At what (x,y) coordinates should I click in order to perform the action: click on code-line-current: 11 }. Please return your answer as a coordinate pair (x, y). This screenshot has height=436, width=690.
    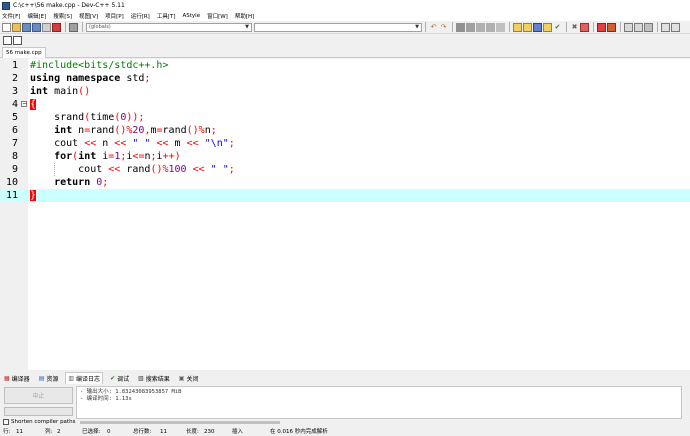
    Looking at the image, I should click on (345, 195).